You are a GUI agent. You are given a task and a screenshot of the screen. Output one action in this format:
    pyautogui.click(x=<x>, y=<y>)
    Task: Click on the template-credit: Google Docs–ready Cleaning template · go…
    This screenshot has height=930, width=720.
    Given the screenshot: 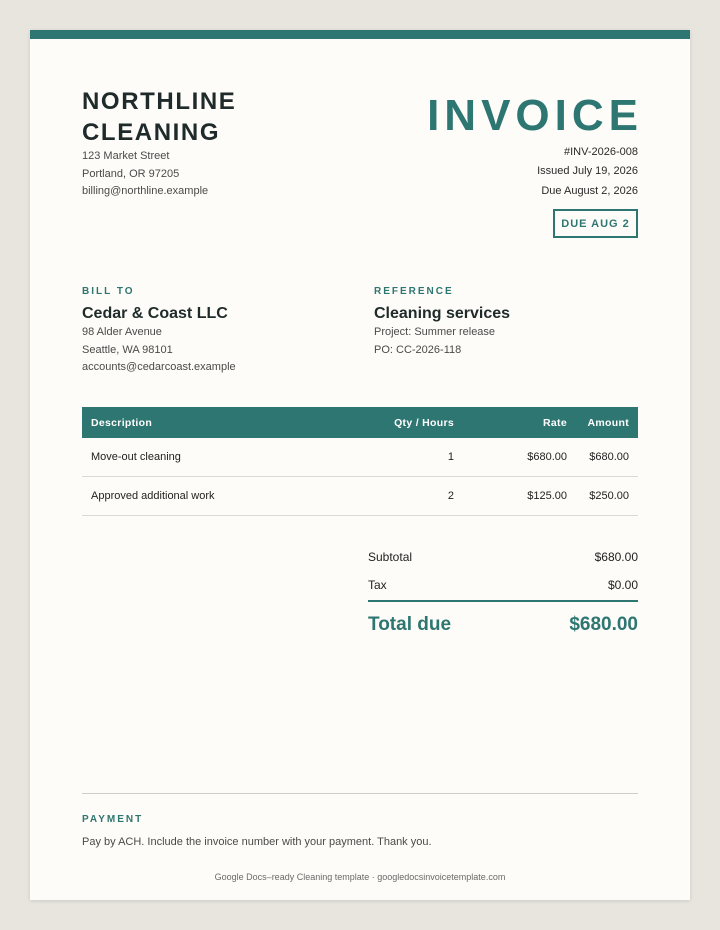 What is the action you would take?
    pyautogui.click(x=360, y=877)
    